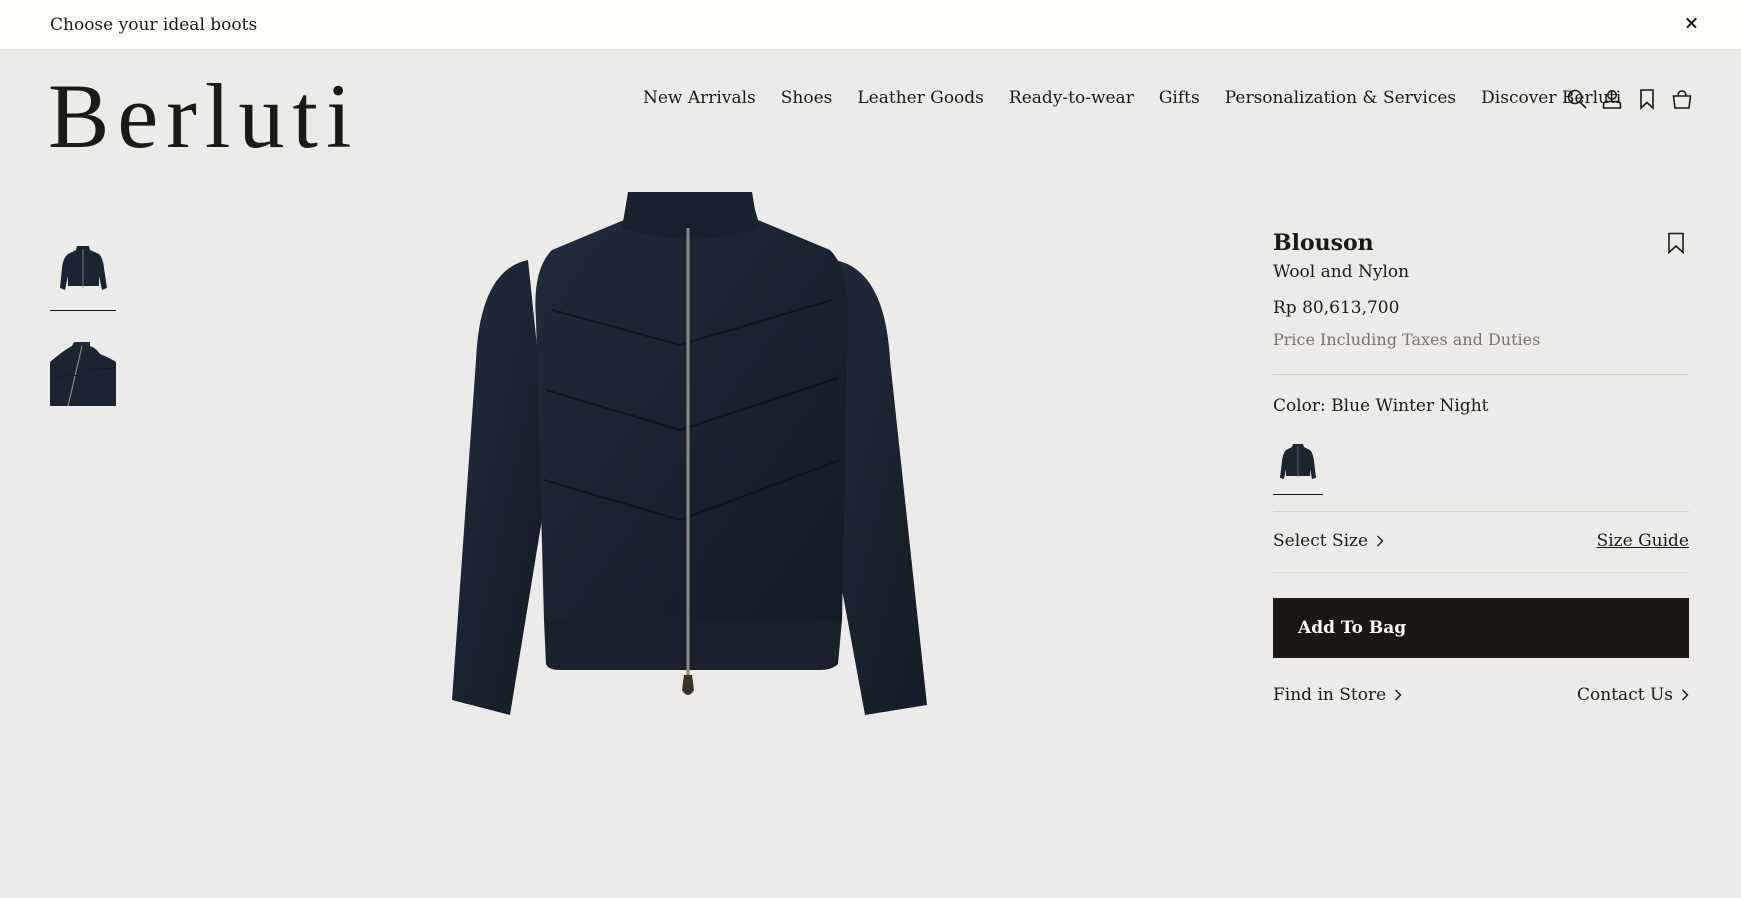 The image size is (1741, 898). Describe the element at coordinates (1676, 243) in the screenshot. I see `wishlist-bookmark-icon` at that location.